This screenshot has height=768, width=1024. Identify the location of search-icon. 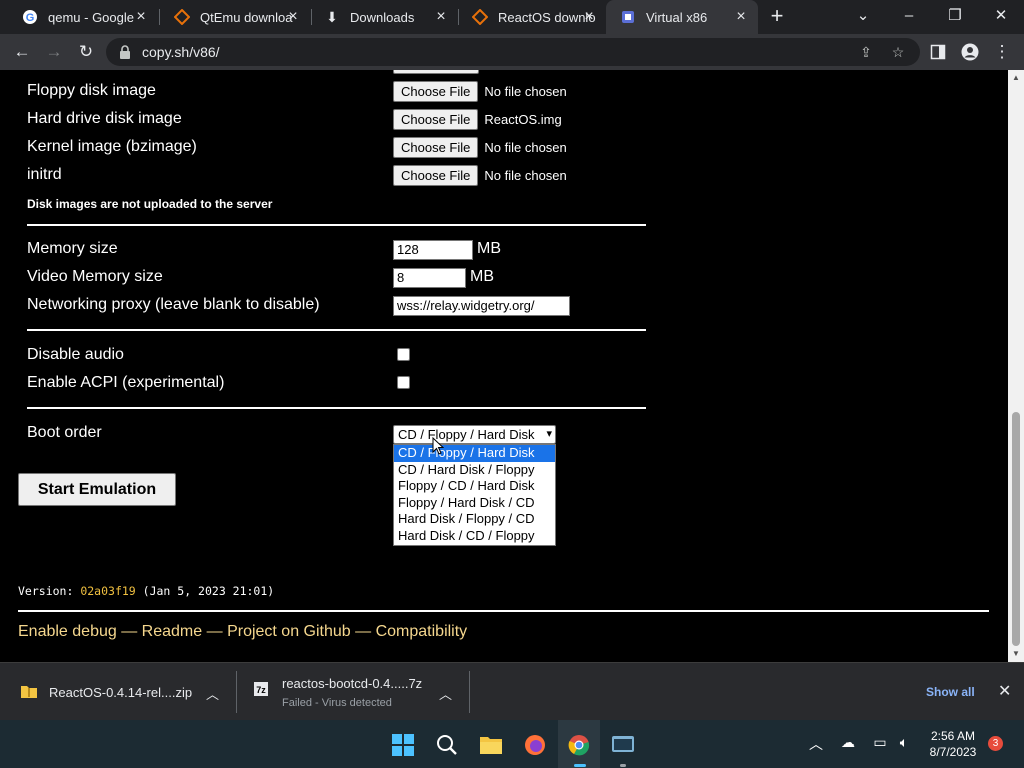
(447, 745).